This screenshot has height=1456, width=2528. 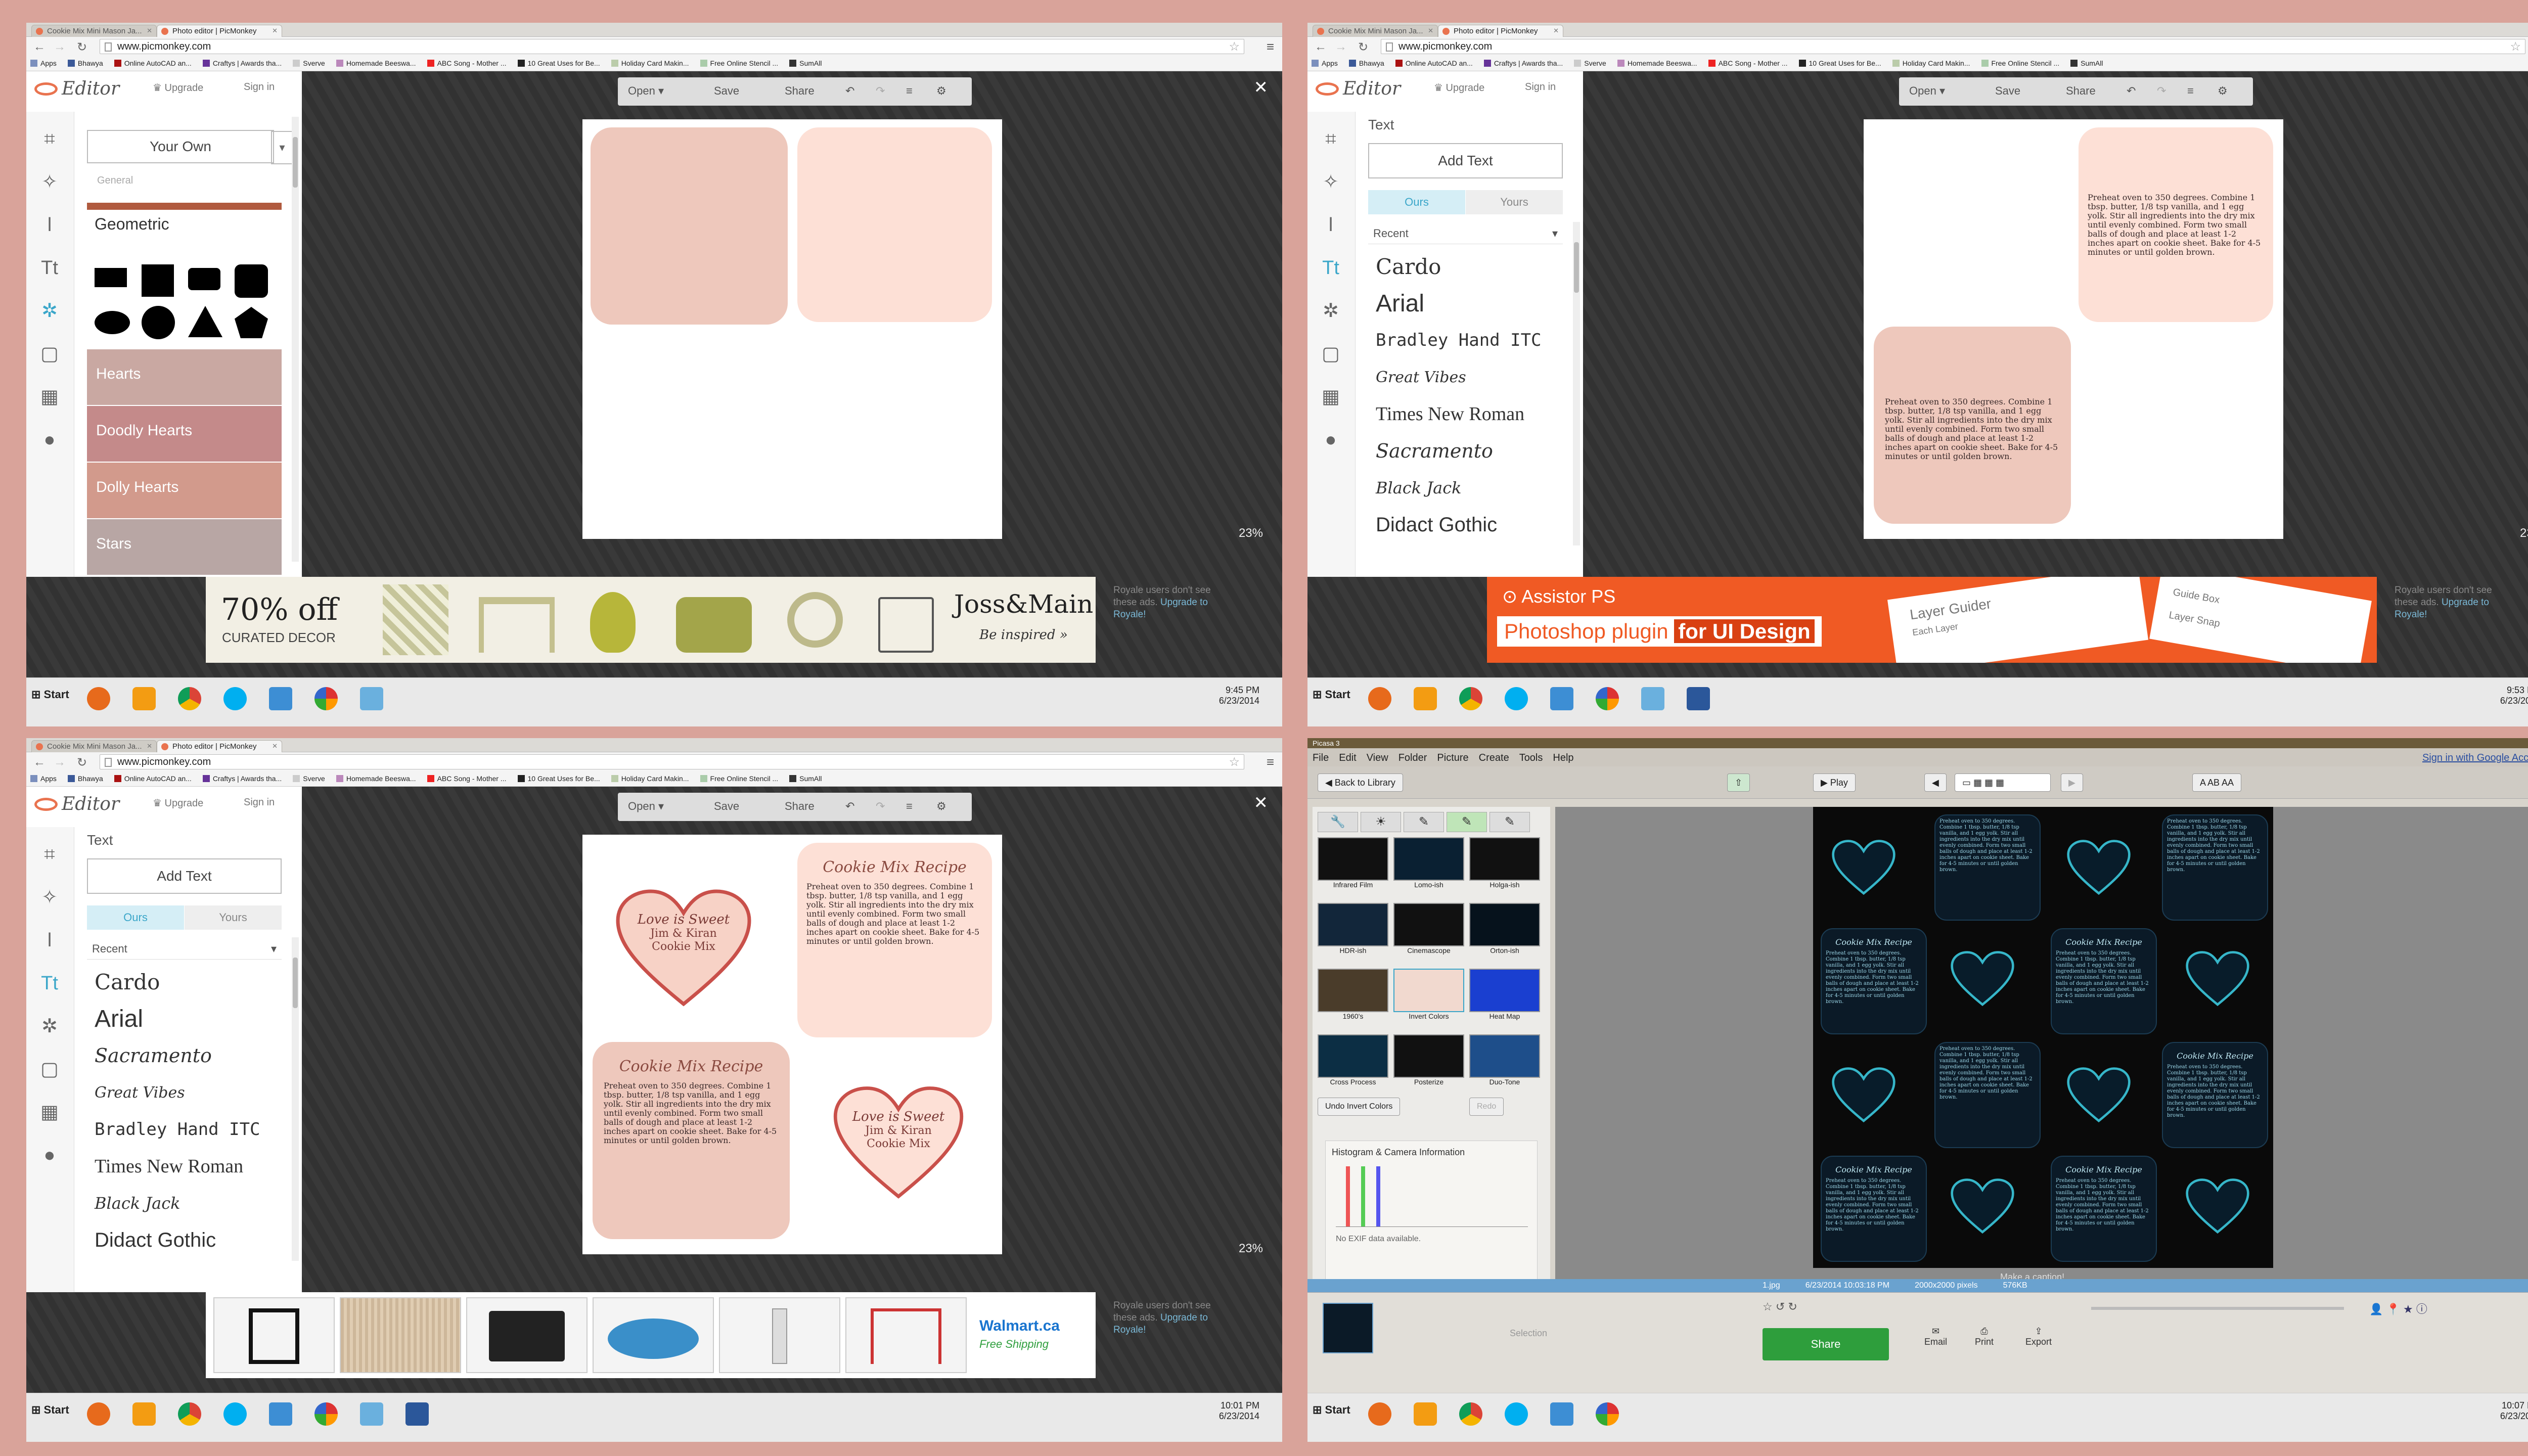 I want to click on layers-icon: ≡, so click(x=910, y=91).